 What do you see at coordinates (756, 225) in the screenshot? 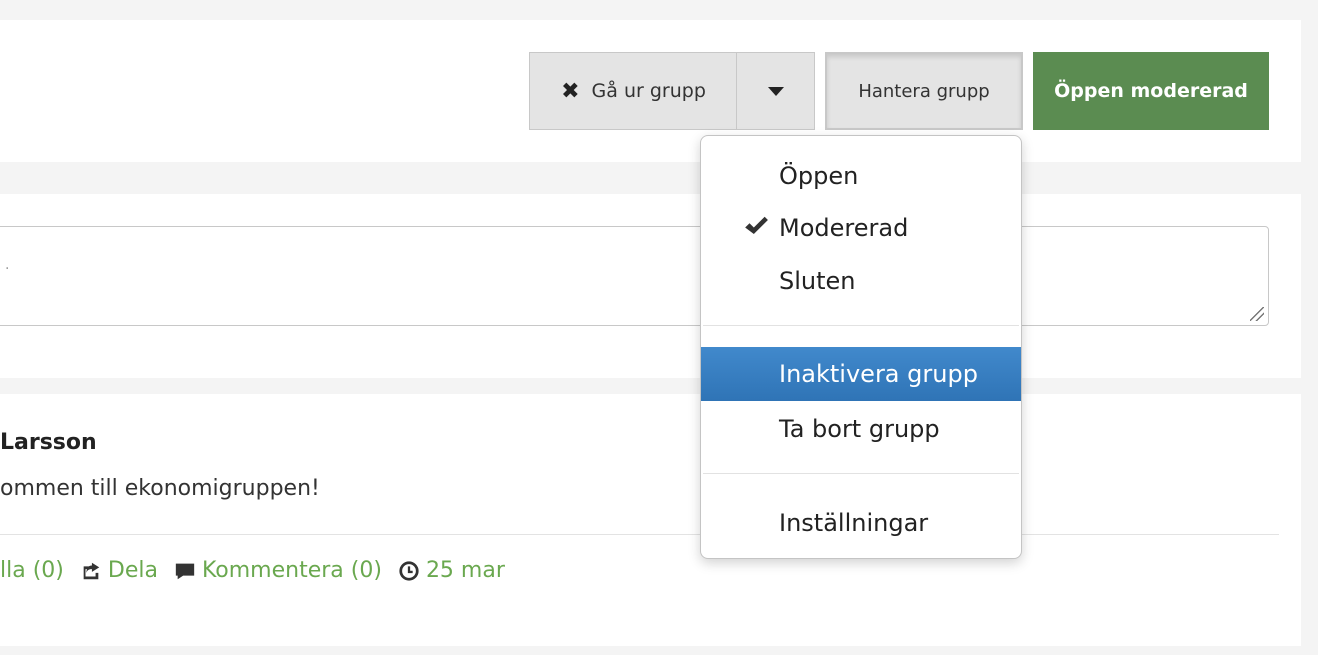
I see `check-icon` at bounding box center [756, 225].